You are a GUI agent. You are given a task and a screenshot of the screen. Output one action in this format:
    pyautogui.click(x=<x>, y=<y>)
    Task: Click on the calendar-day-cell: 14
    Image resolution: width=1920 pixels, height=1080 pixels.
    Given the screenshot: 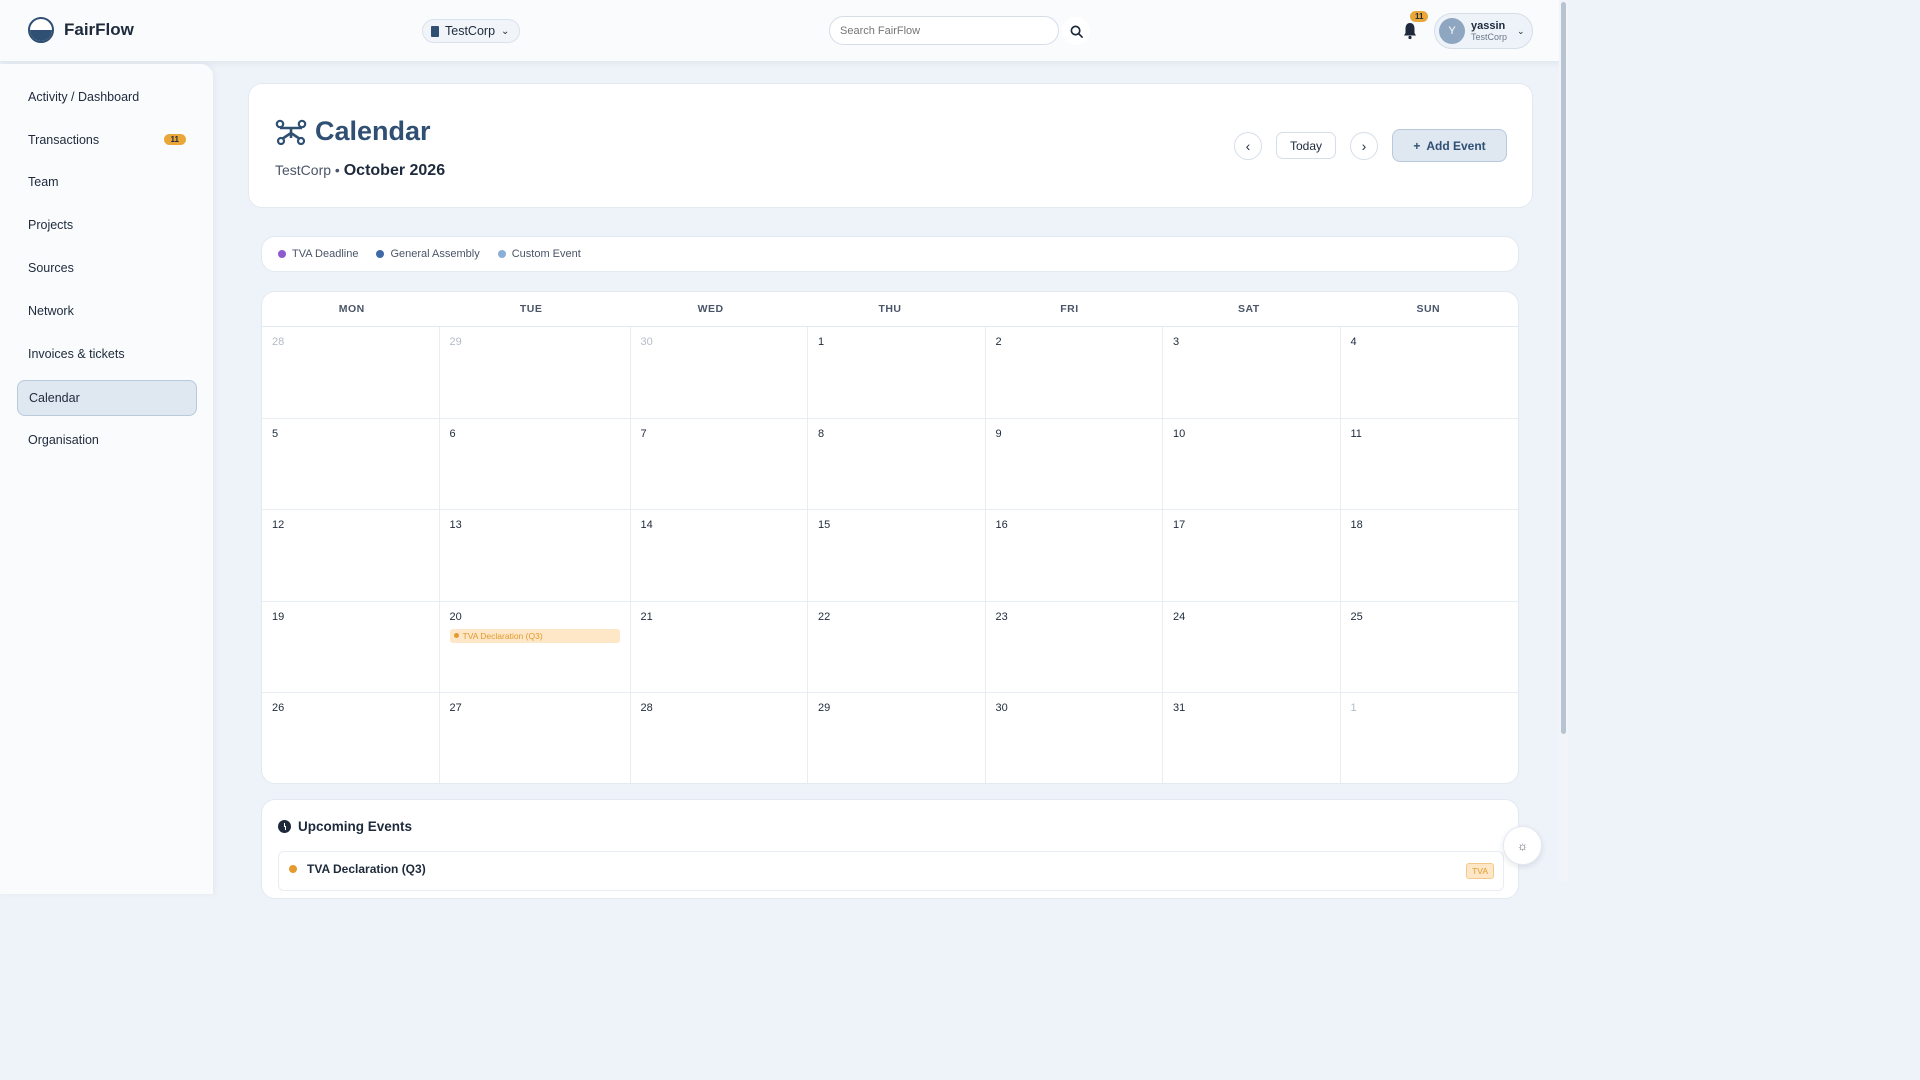 What is the action you would take?
    pyautogui.click(x=719, y=556)
    